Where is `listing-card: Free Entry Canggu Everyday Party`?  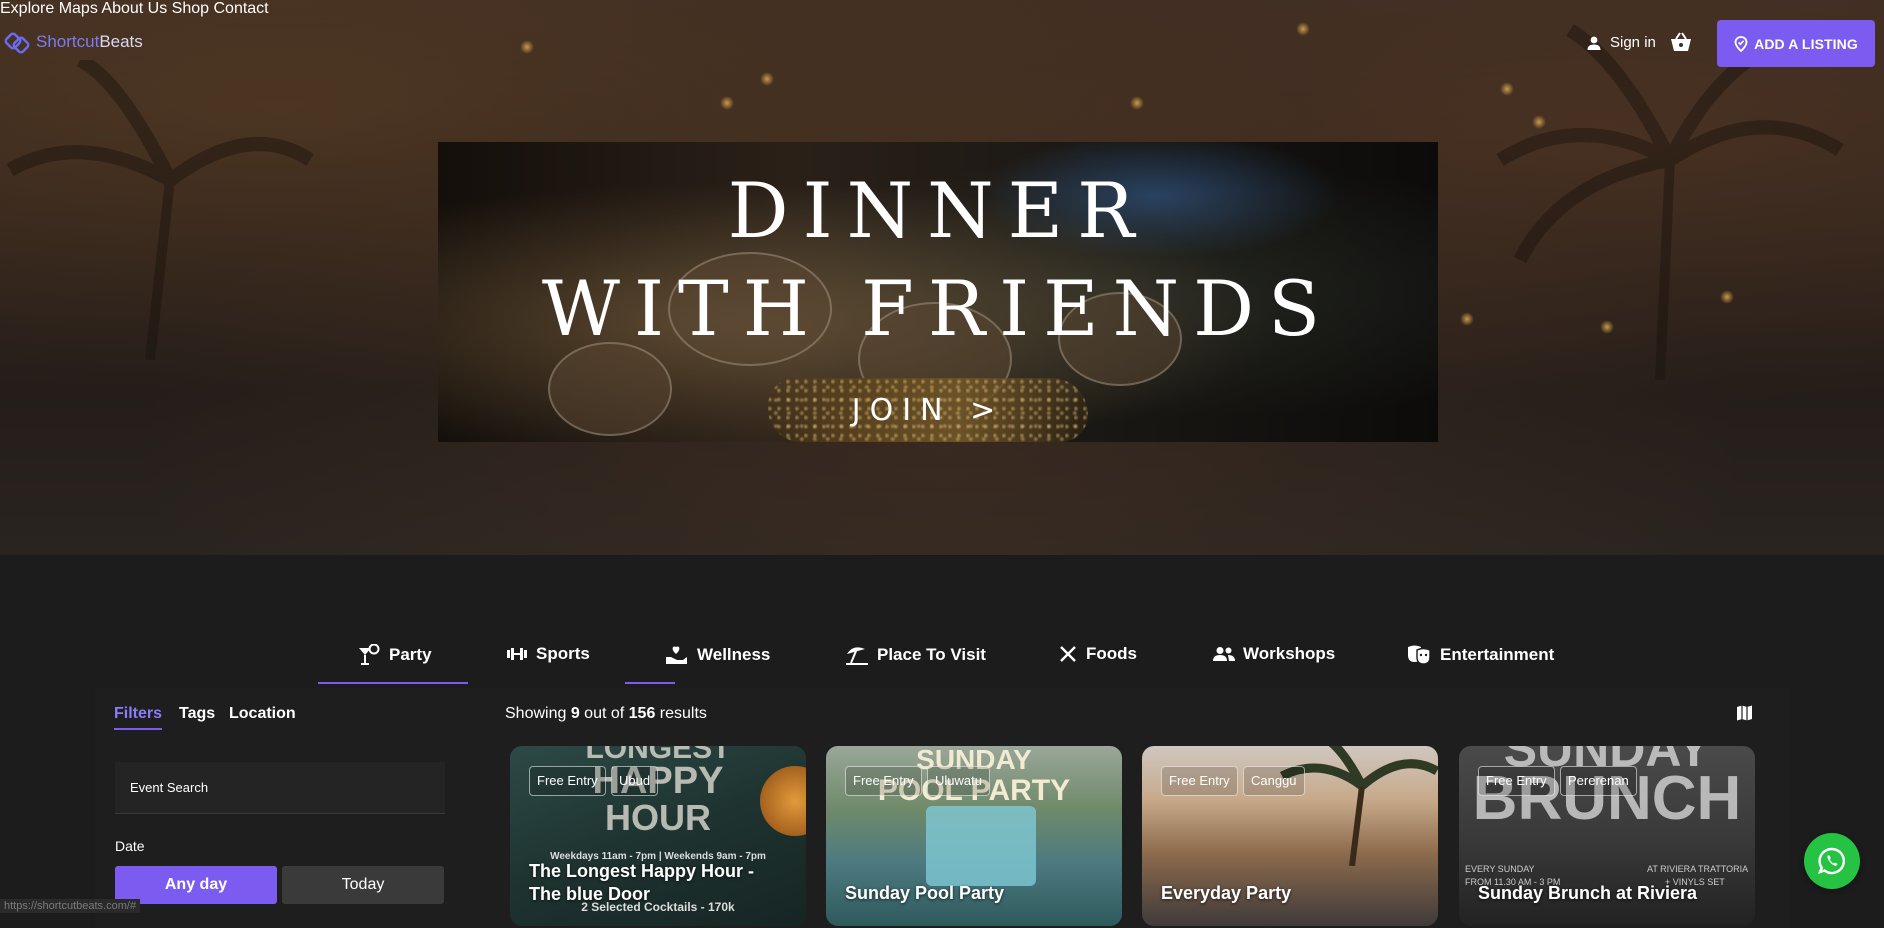
listing-card: Free Entry Canggu Everyday Party is located at coordinates (1290, 836).